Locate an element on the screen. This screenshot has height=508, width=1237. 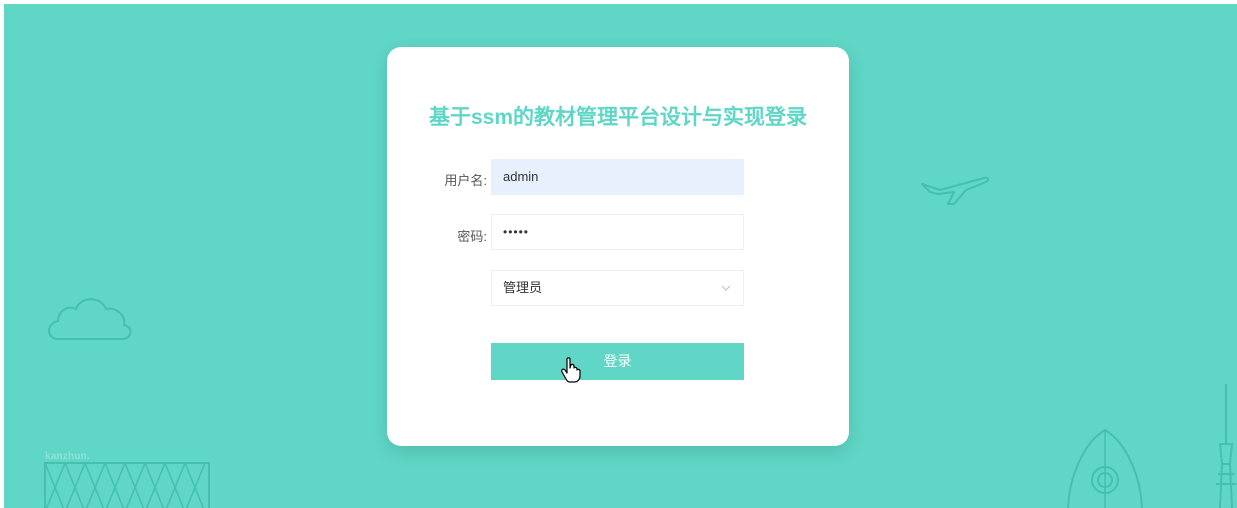
username-label: 用户名: is located at coordinates (465, 180).